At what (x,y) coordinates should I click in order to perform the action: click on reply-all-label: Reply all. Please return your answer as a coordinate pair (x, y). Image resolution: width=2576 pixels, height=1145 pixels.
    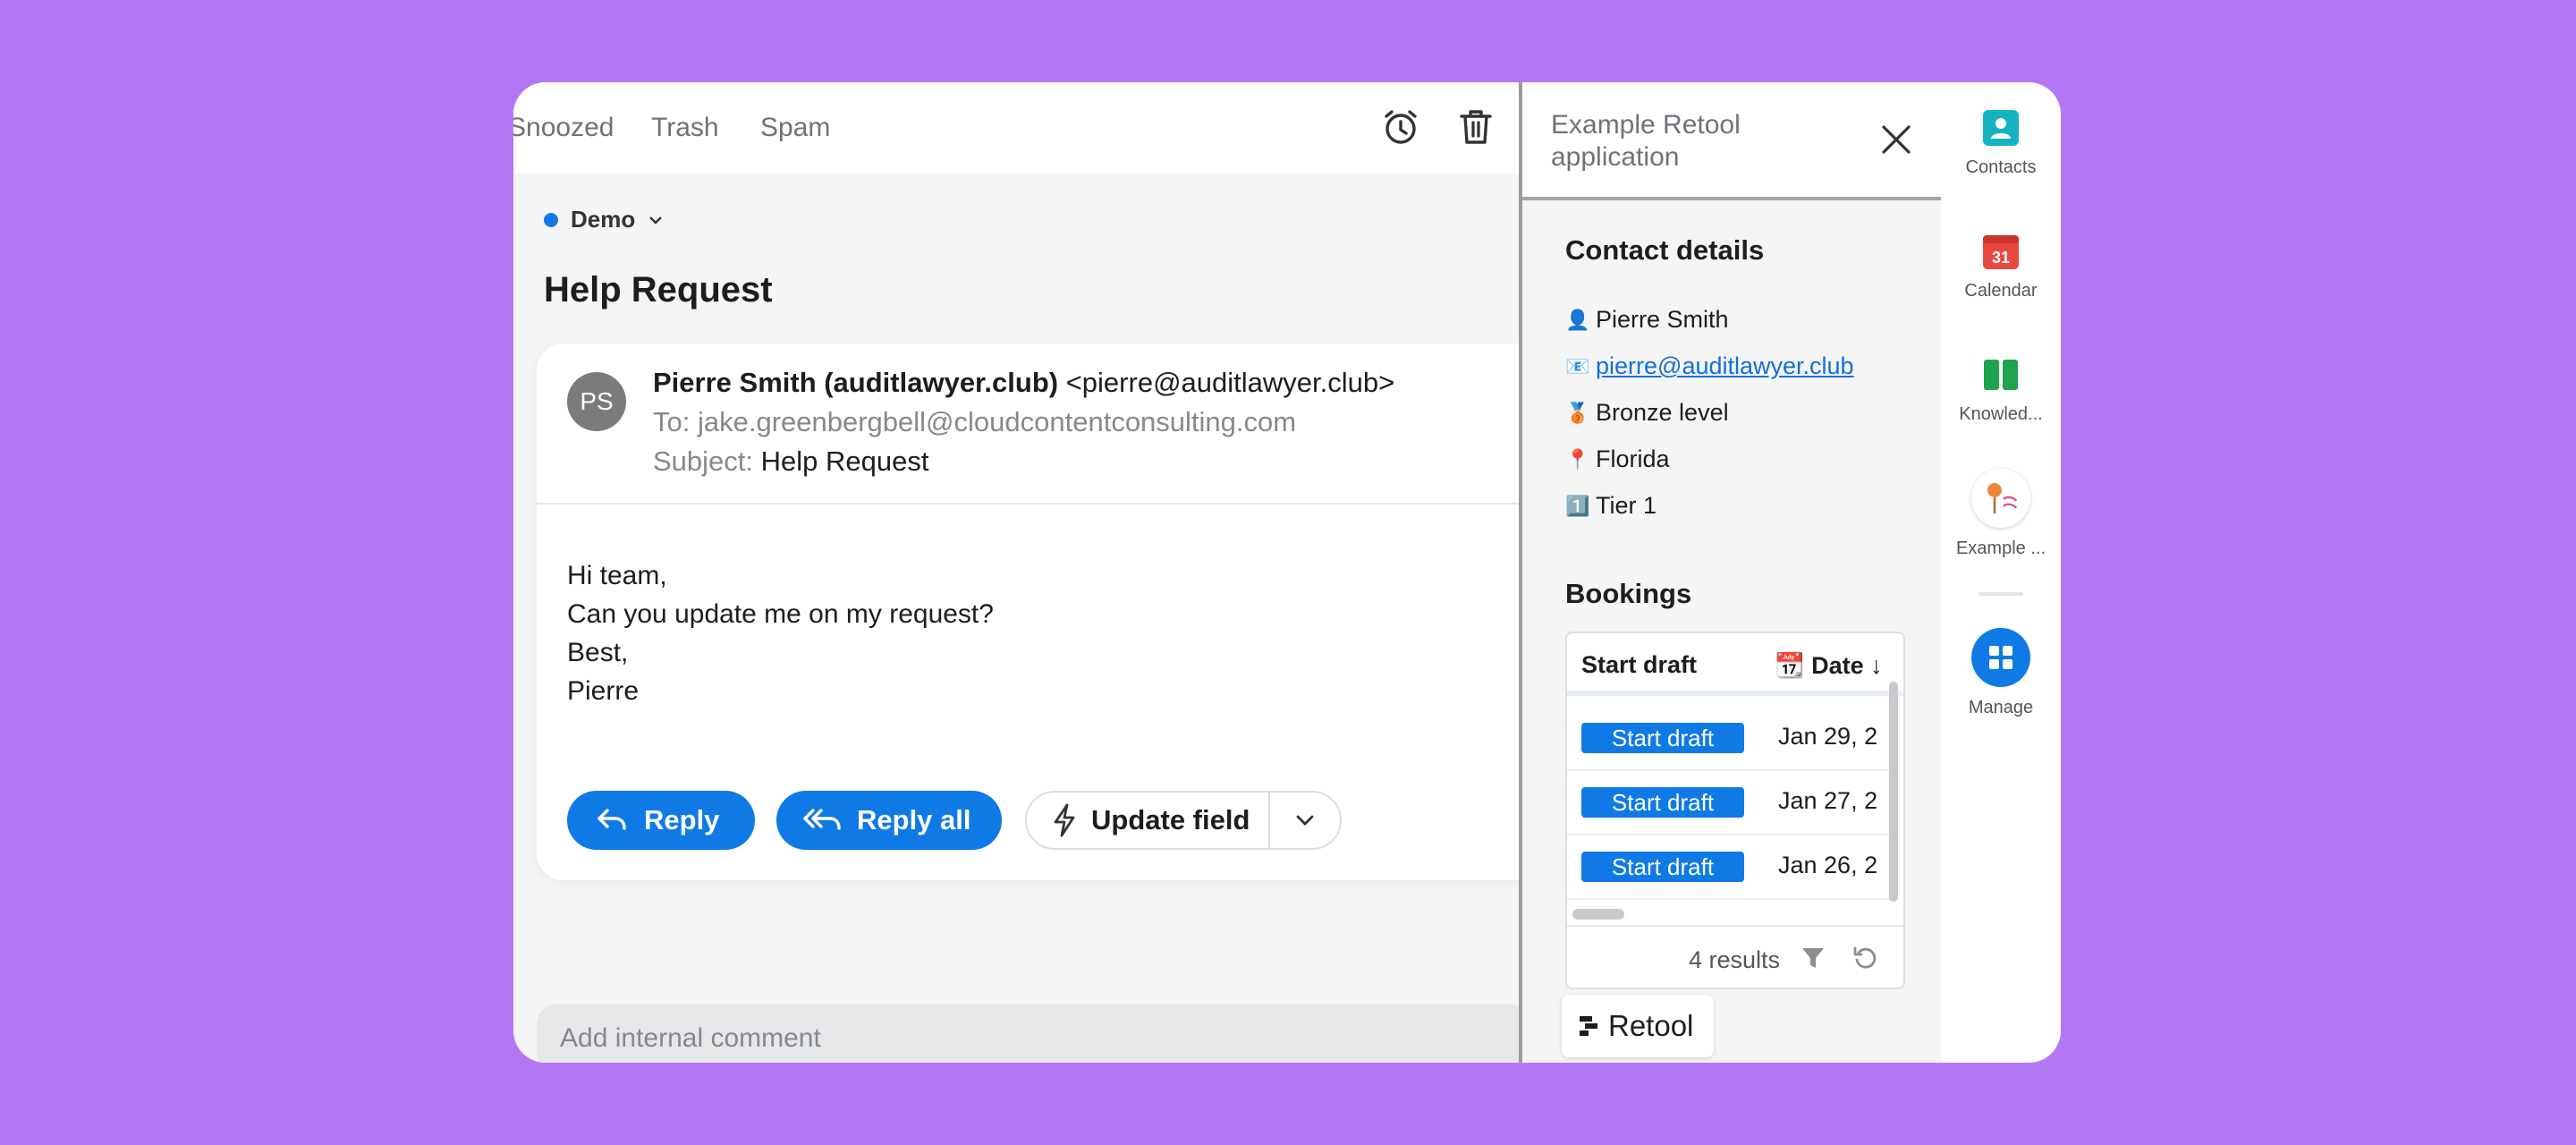
    Looking at the image, I should click on (914, 819).